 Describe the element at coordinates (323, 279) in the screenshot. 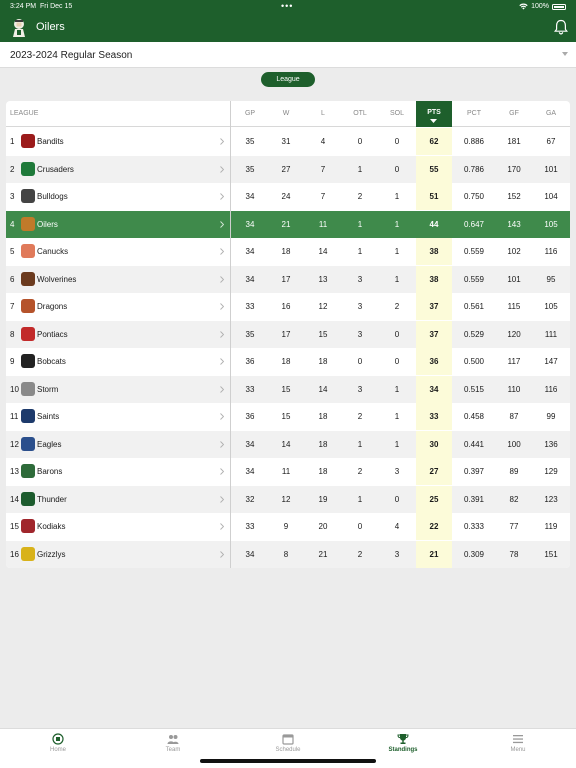

I see `cell-l: 13` at that location.